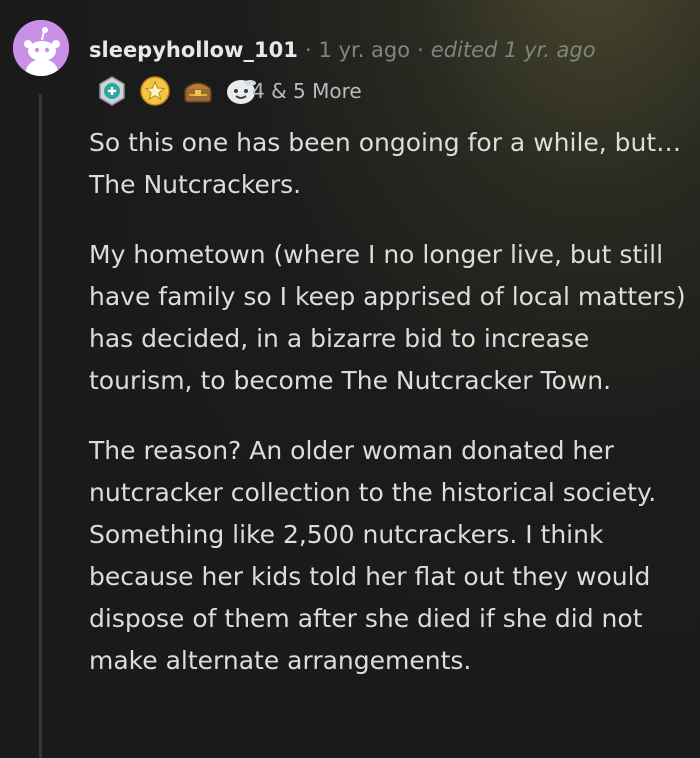  Describe the element at coordinates (229, 91) in the screenshot. I see `awards-row: 4 & 5 More` at that location.